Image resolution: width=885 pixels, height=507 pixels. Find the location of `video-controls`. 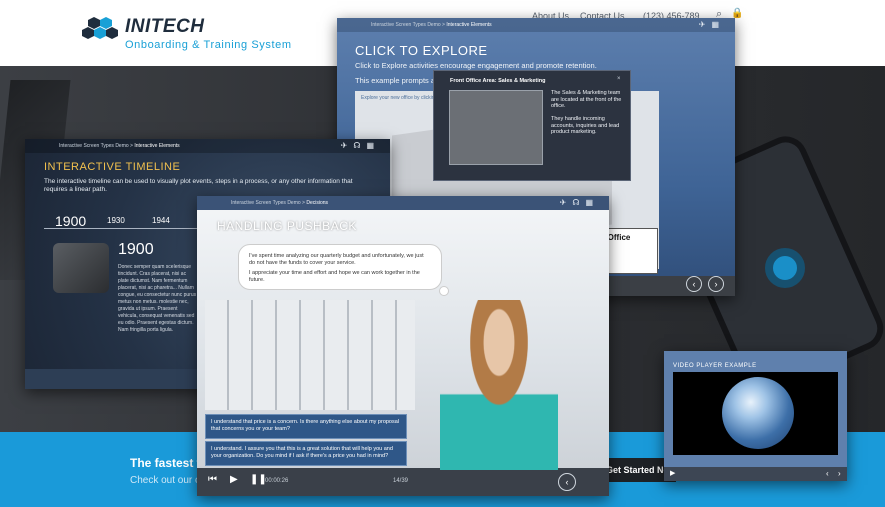

video-controls is located at coordinates (755, 474).